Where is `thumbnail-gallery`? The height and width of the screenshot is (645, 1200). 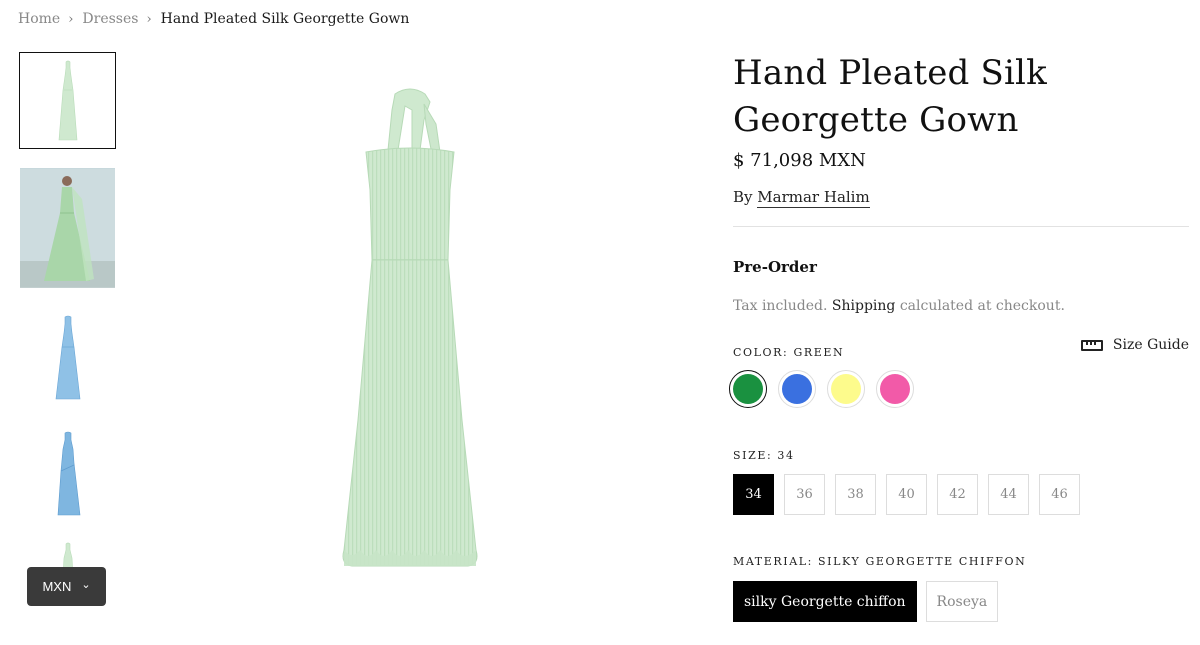 thumbnail-gallery is located at coordinates (67, 315).